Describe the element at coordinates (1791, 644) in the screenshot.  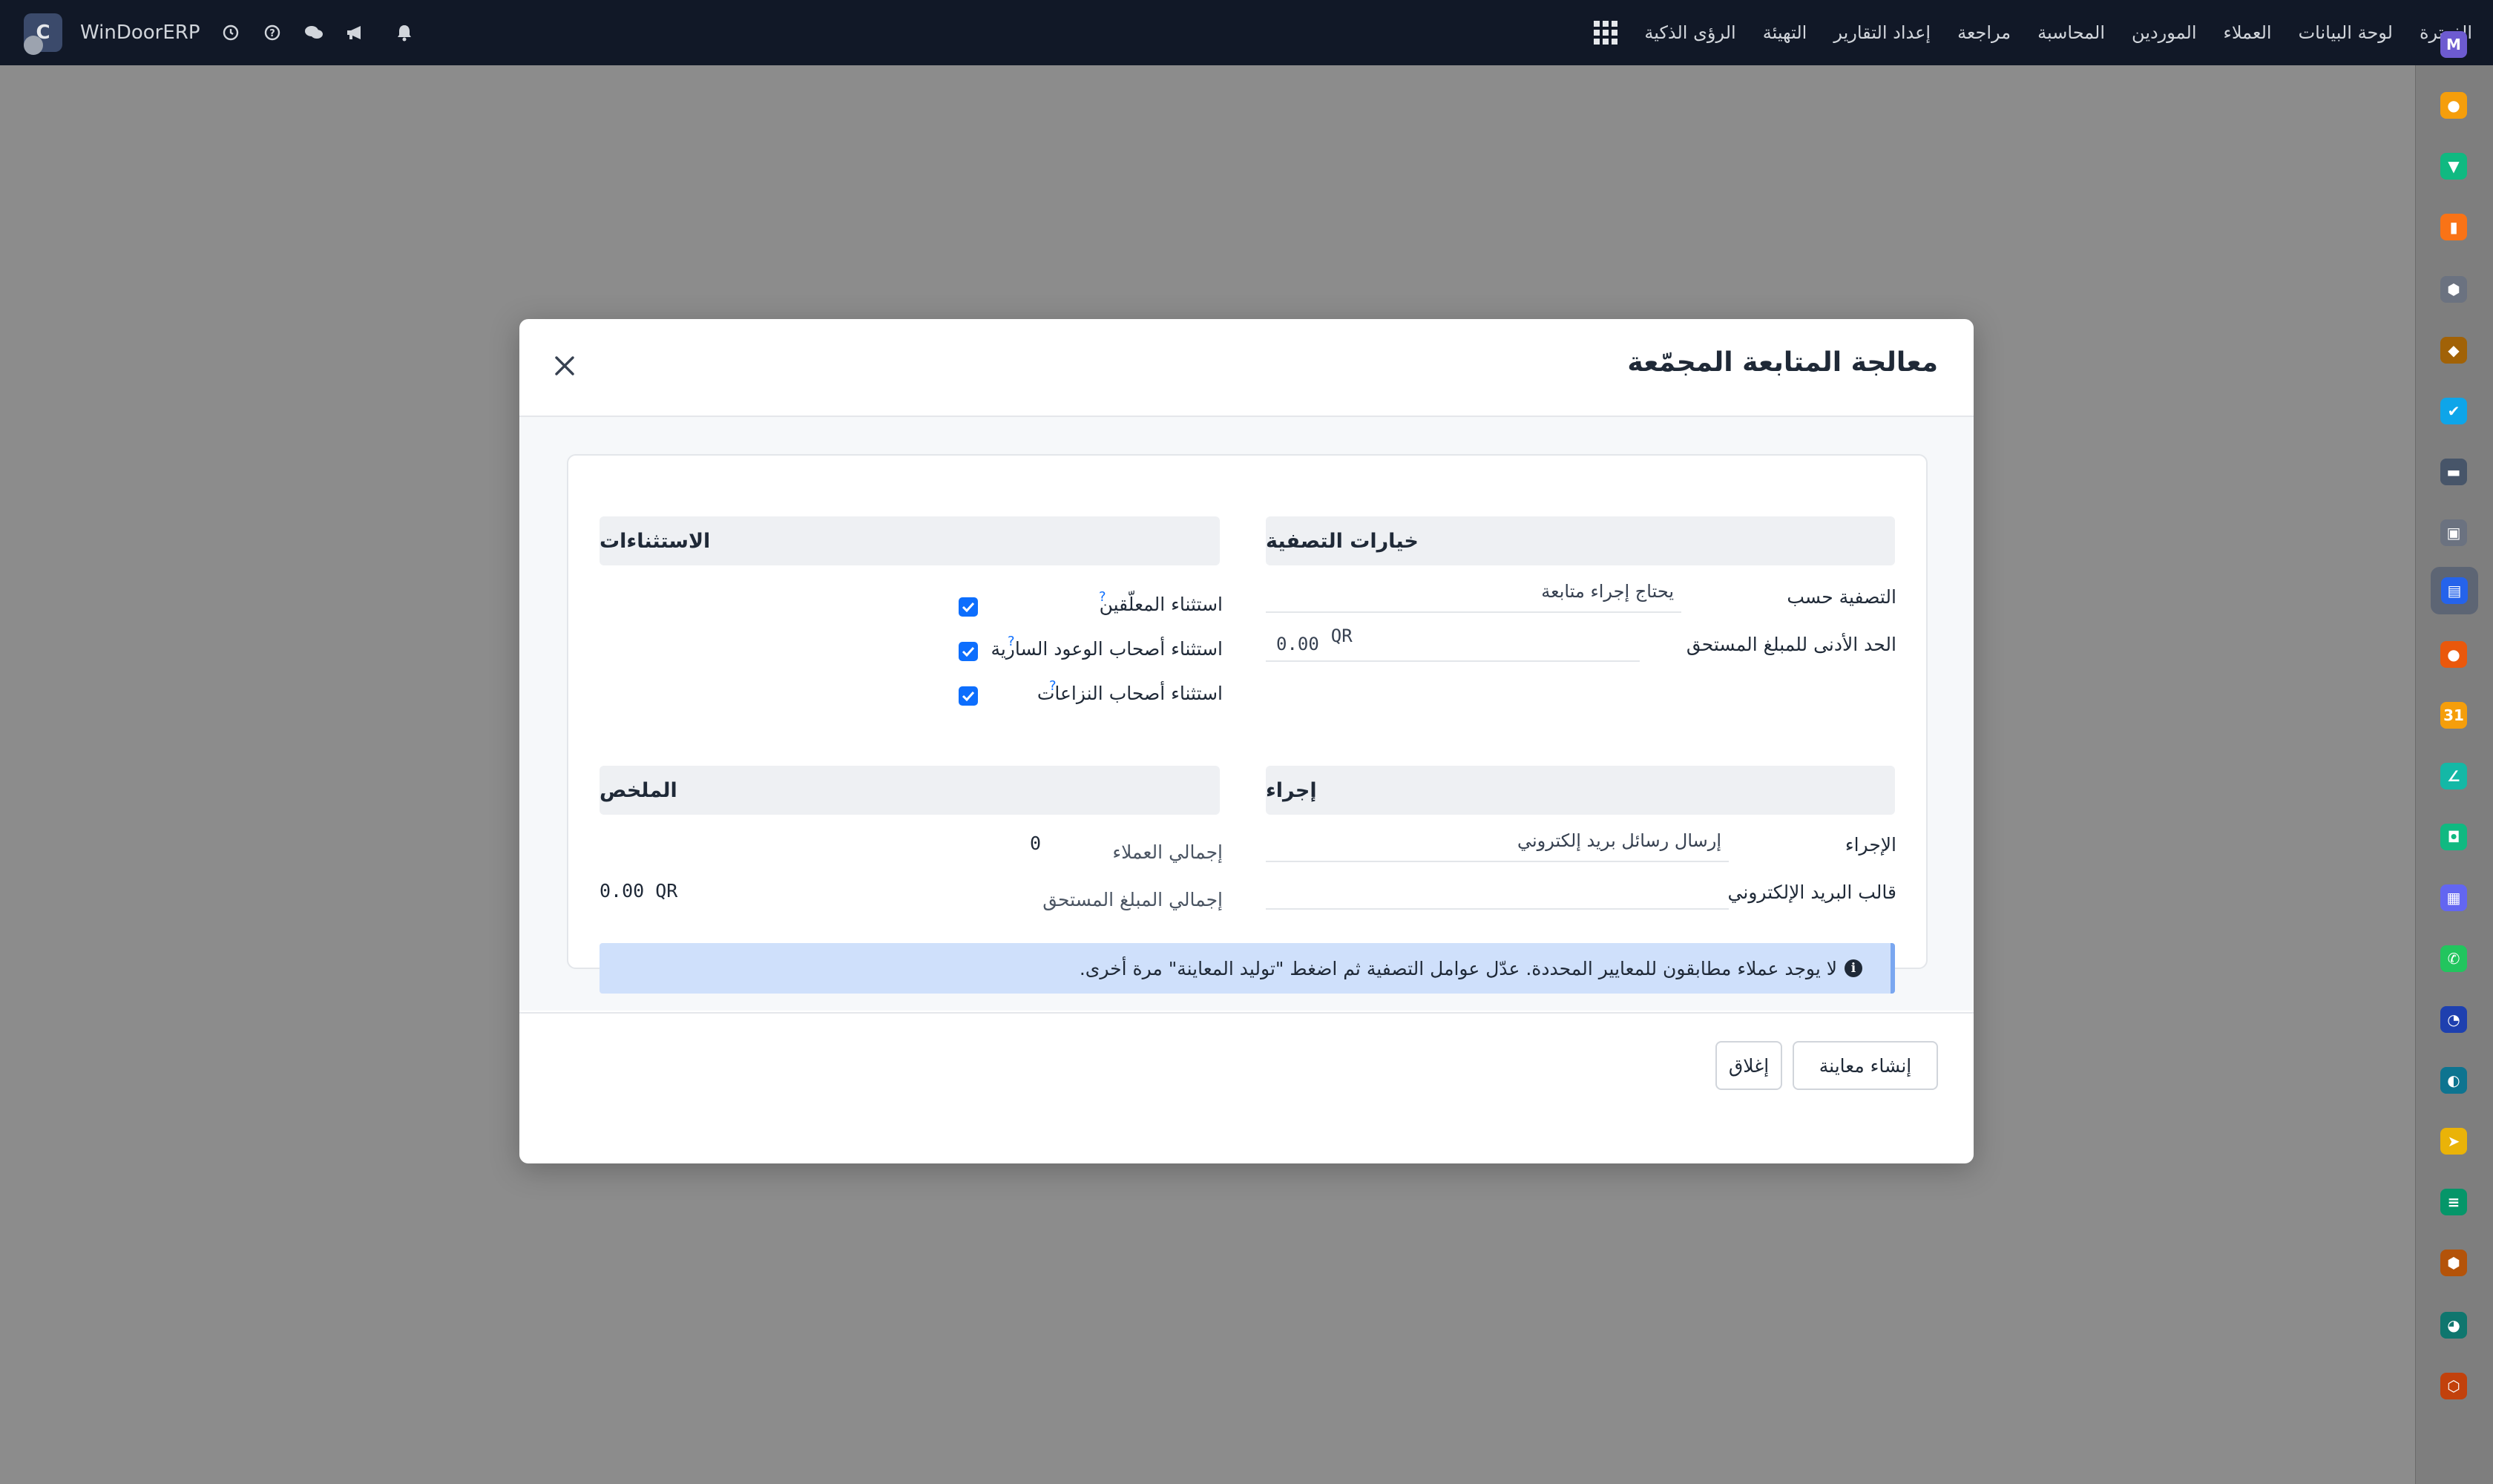
I see `min-amount-label: الحد الأدنى للمبلغ المستحق` at that location.